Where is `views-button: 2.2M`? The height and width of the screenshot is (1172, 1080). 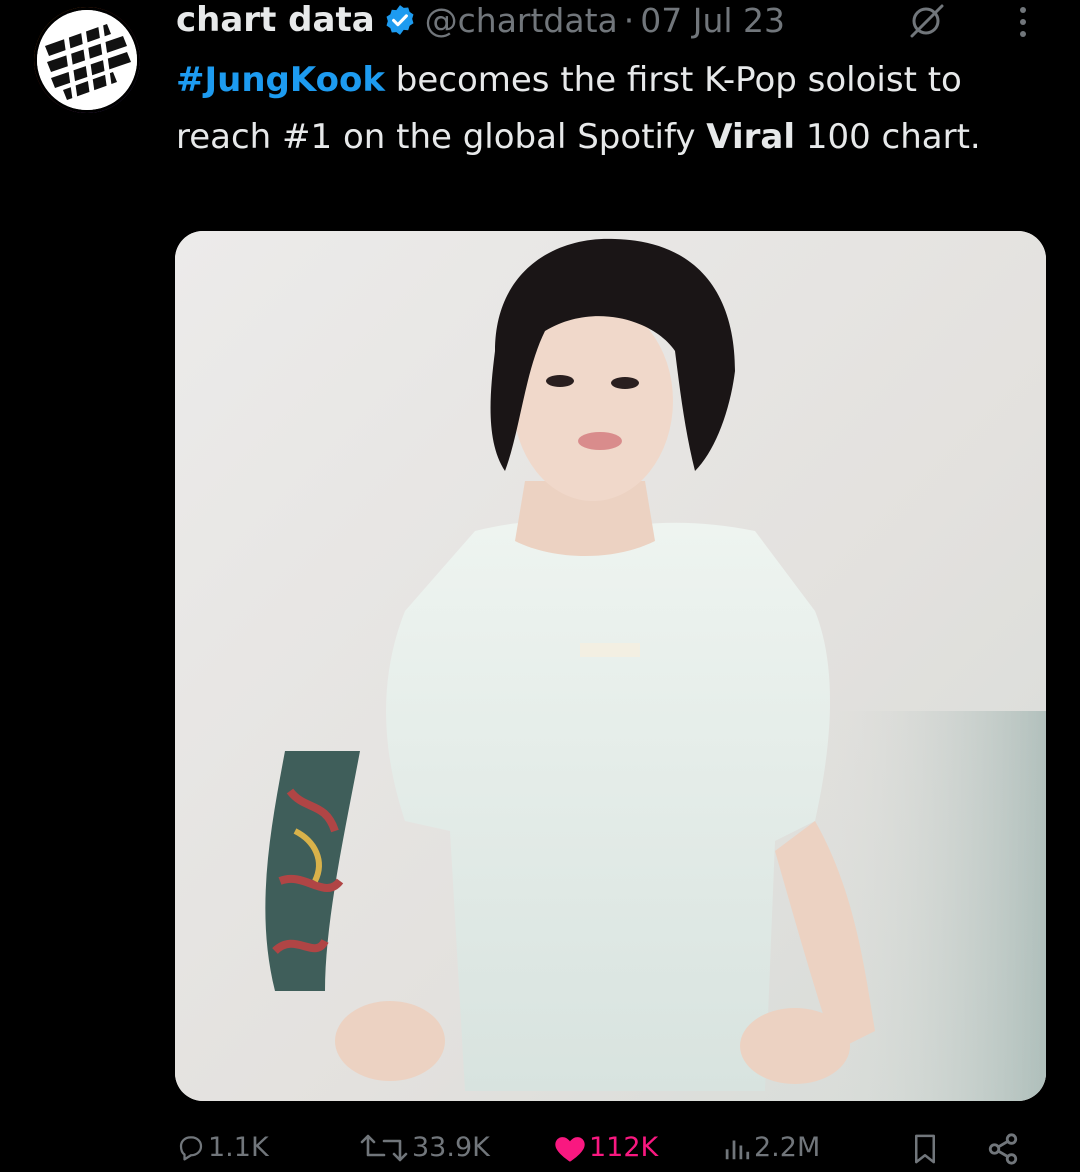 views-button: 2.2M is located at coordinates (771, 1147).